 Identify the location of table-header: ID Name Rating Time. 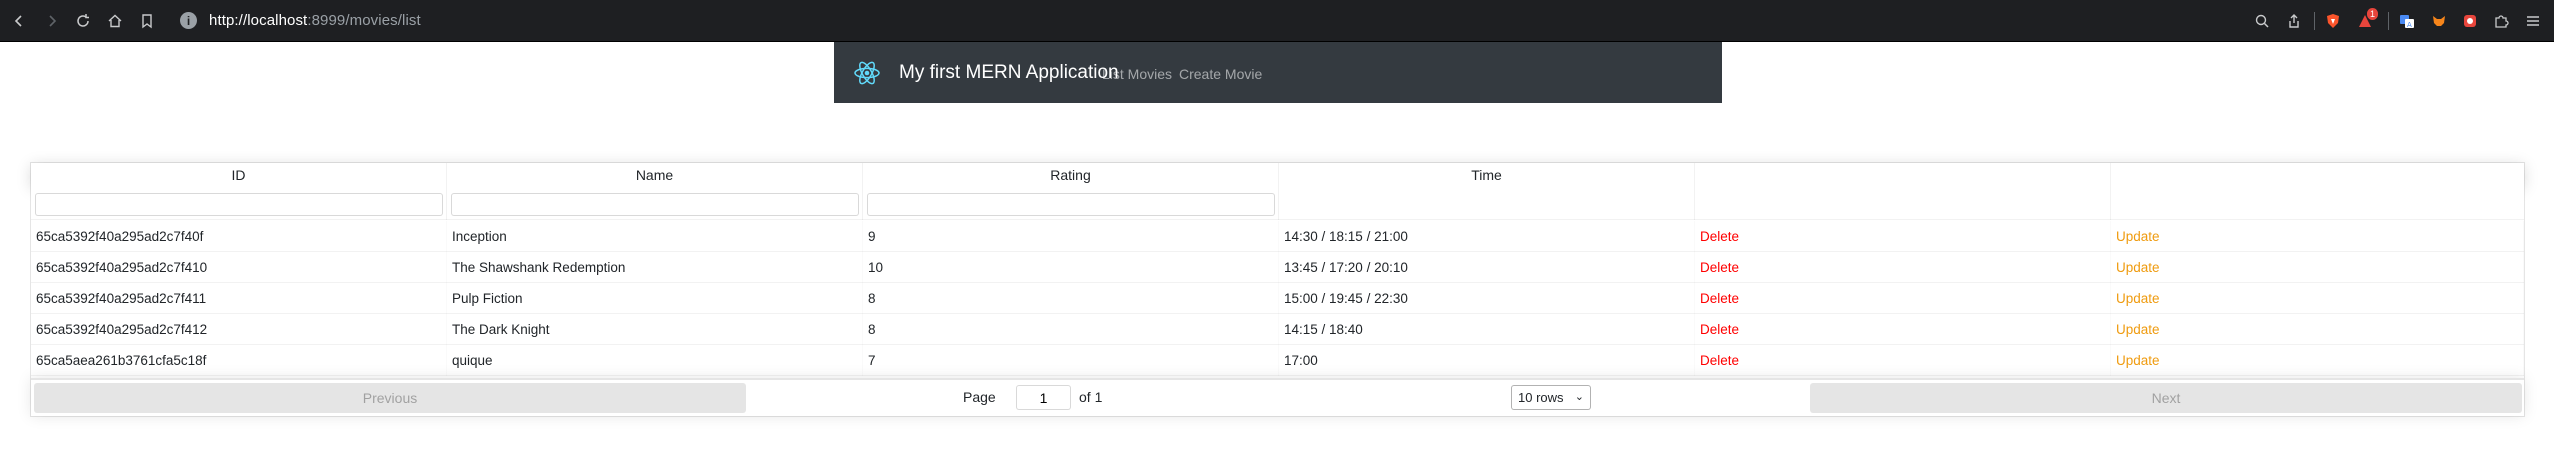
(1277, 175).